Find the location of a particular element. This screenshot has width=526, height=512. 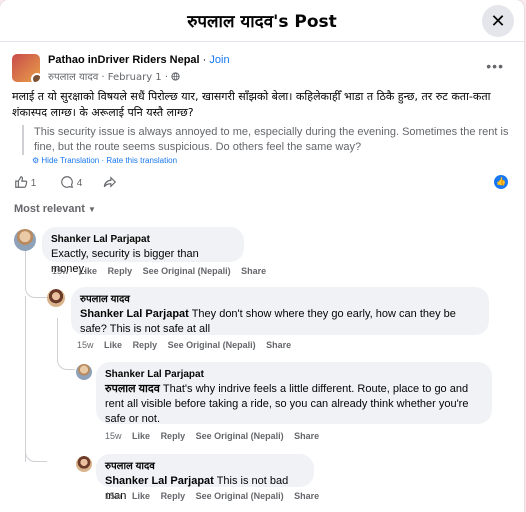

post-group-line: Pathao inDriver Riders Nepal · Join is located at coordinates (139, 60).